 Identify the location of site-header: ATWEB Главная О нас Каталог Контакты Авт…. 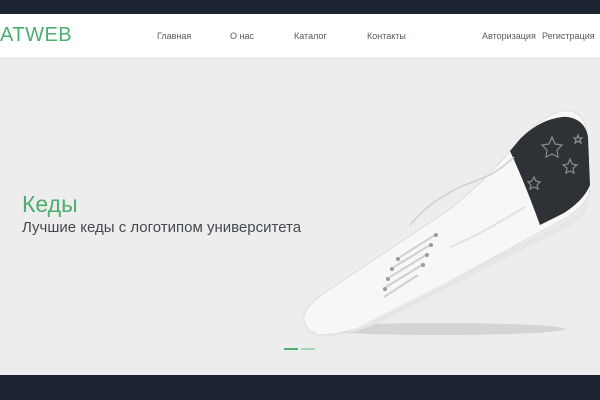
(300, 35).